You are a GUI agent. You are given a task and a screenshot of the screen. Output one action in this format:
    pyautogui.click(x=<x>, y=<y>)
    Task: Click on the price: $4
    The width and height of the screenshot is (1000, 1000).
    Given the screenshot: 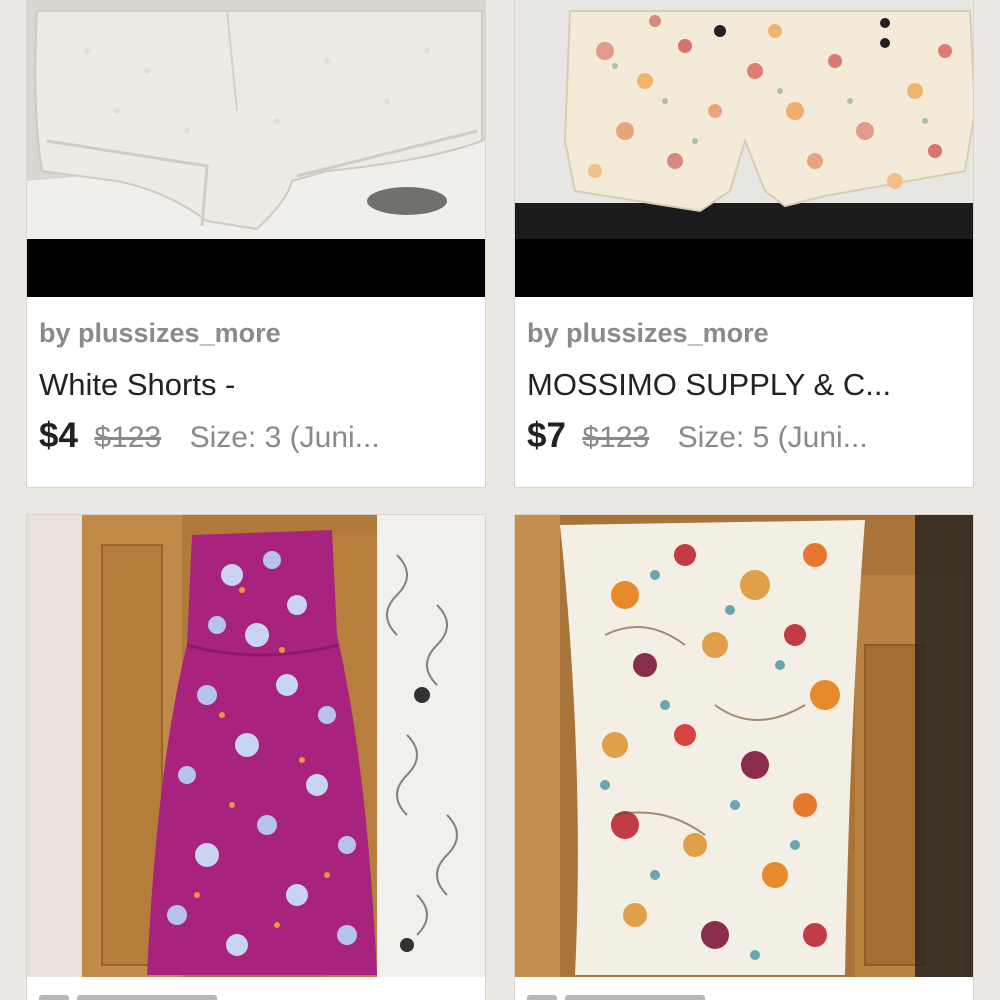 What is the action you would take?
    pyautogui.click(x=58, y=435)
    